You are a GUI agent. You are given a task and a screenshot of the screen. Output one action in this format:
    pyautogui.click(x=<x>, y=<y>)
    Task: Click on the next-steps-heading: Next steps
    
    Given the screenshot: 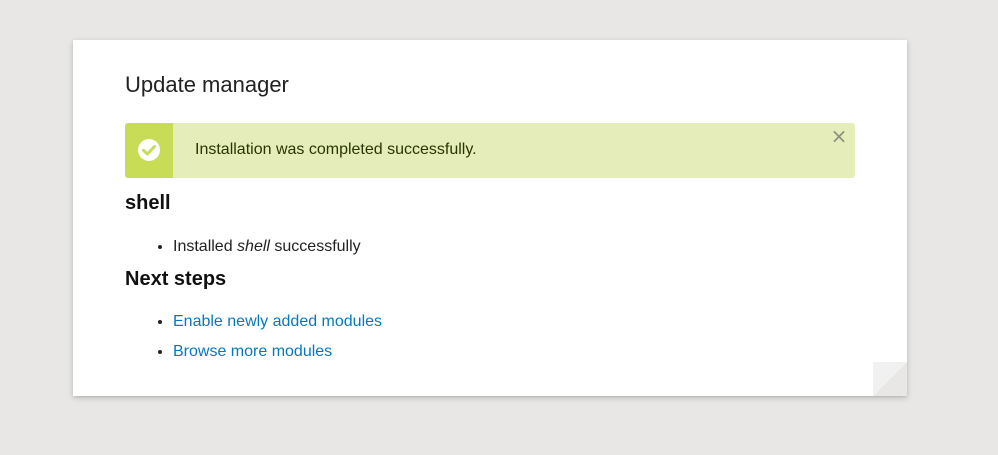 What is the action you would take?
    pyautogui.click(x=176, y=279)
    